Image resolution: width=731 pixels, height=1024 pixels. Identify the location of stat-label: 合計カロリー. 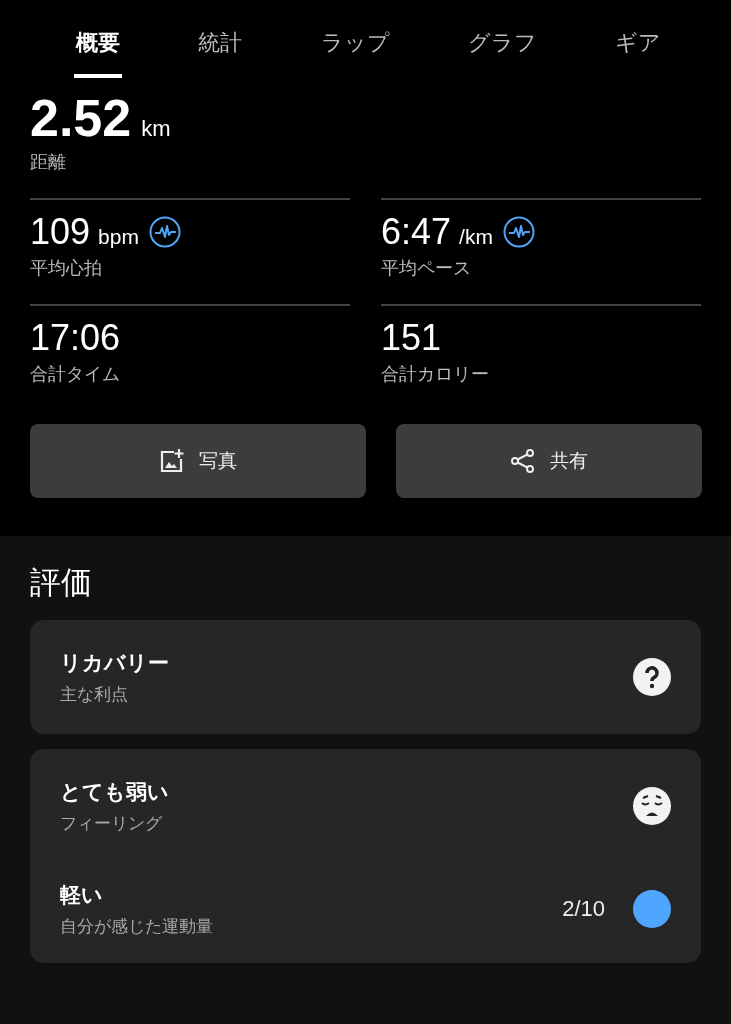
(435, 374).